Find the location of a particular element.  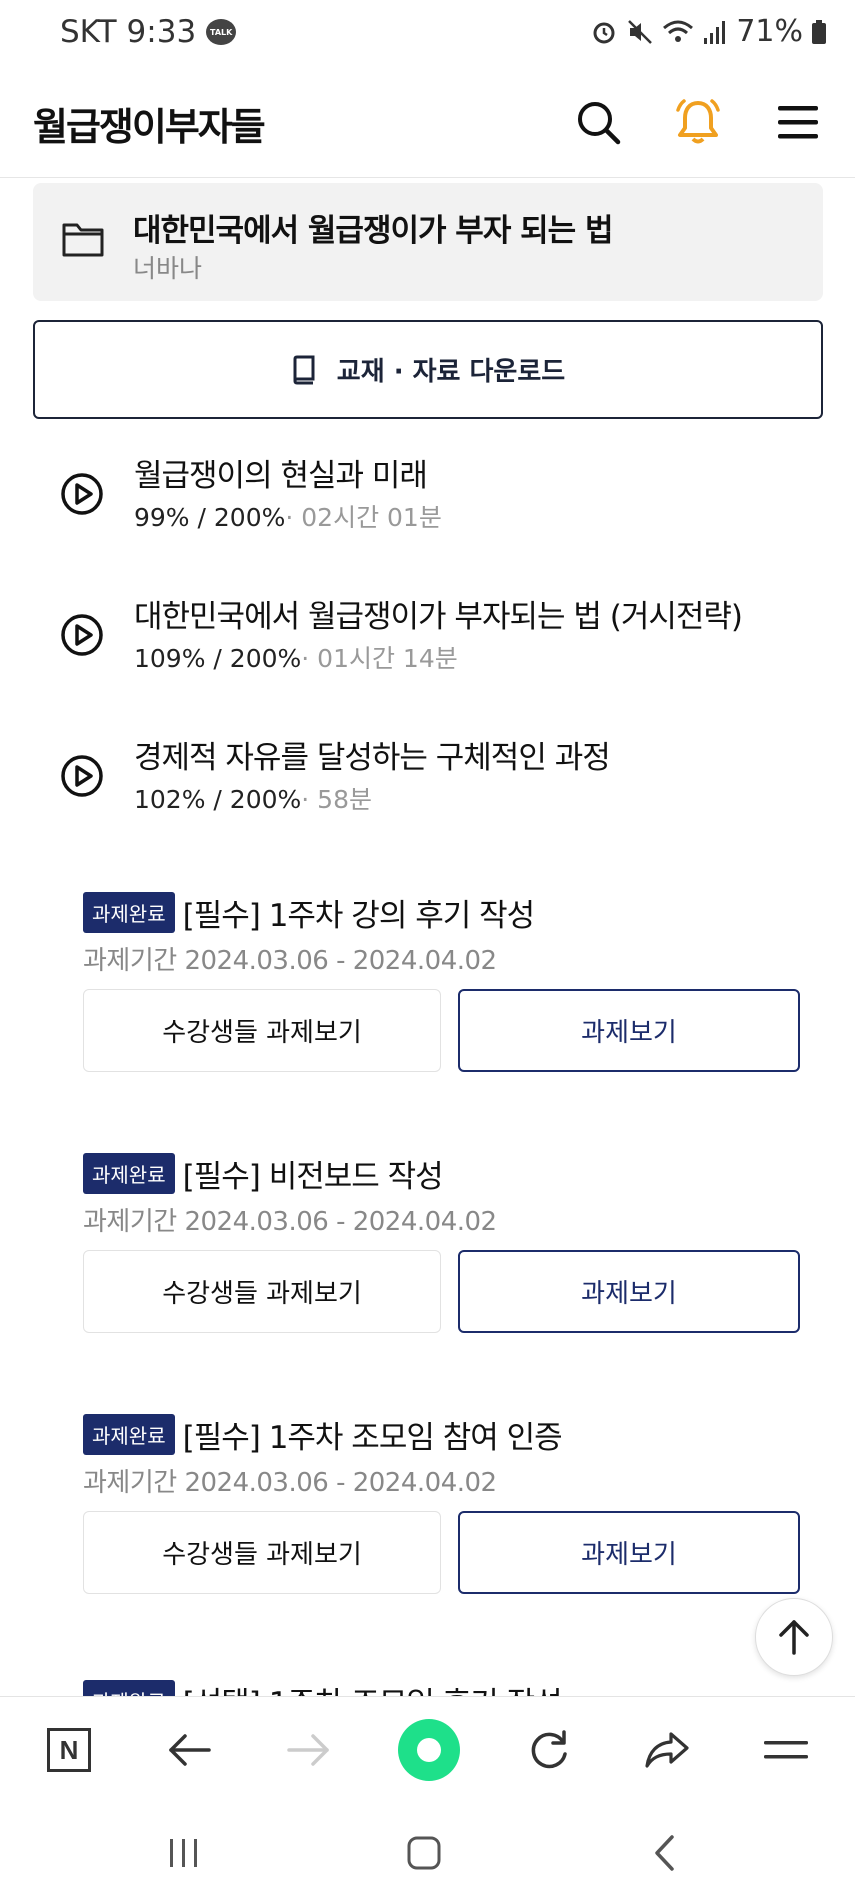

home-square-icon is located at coordinates (424, 1853).